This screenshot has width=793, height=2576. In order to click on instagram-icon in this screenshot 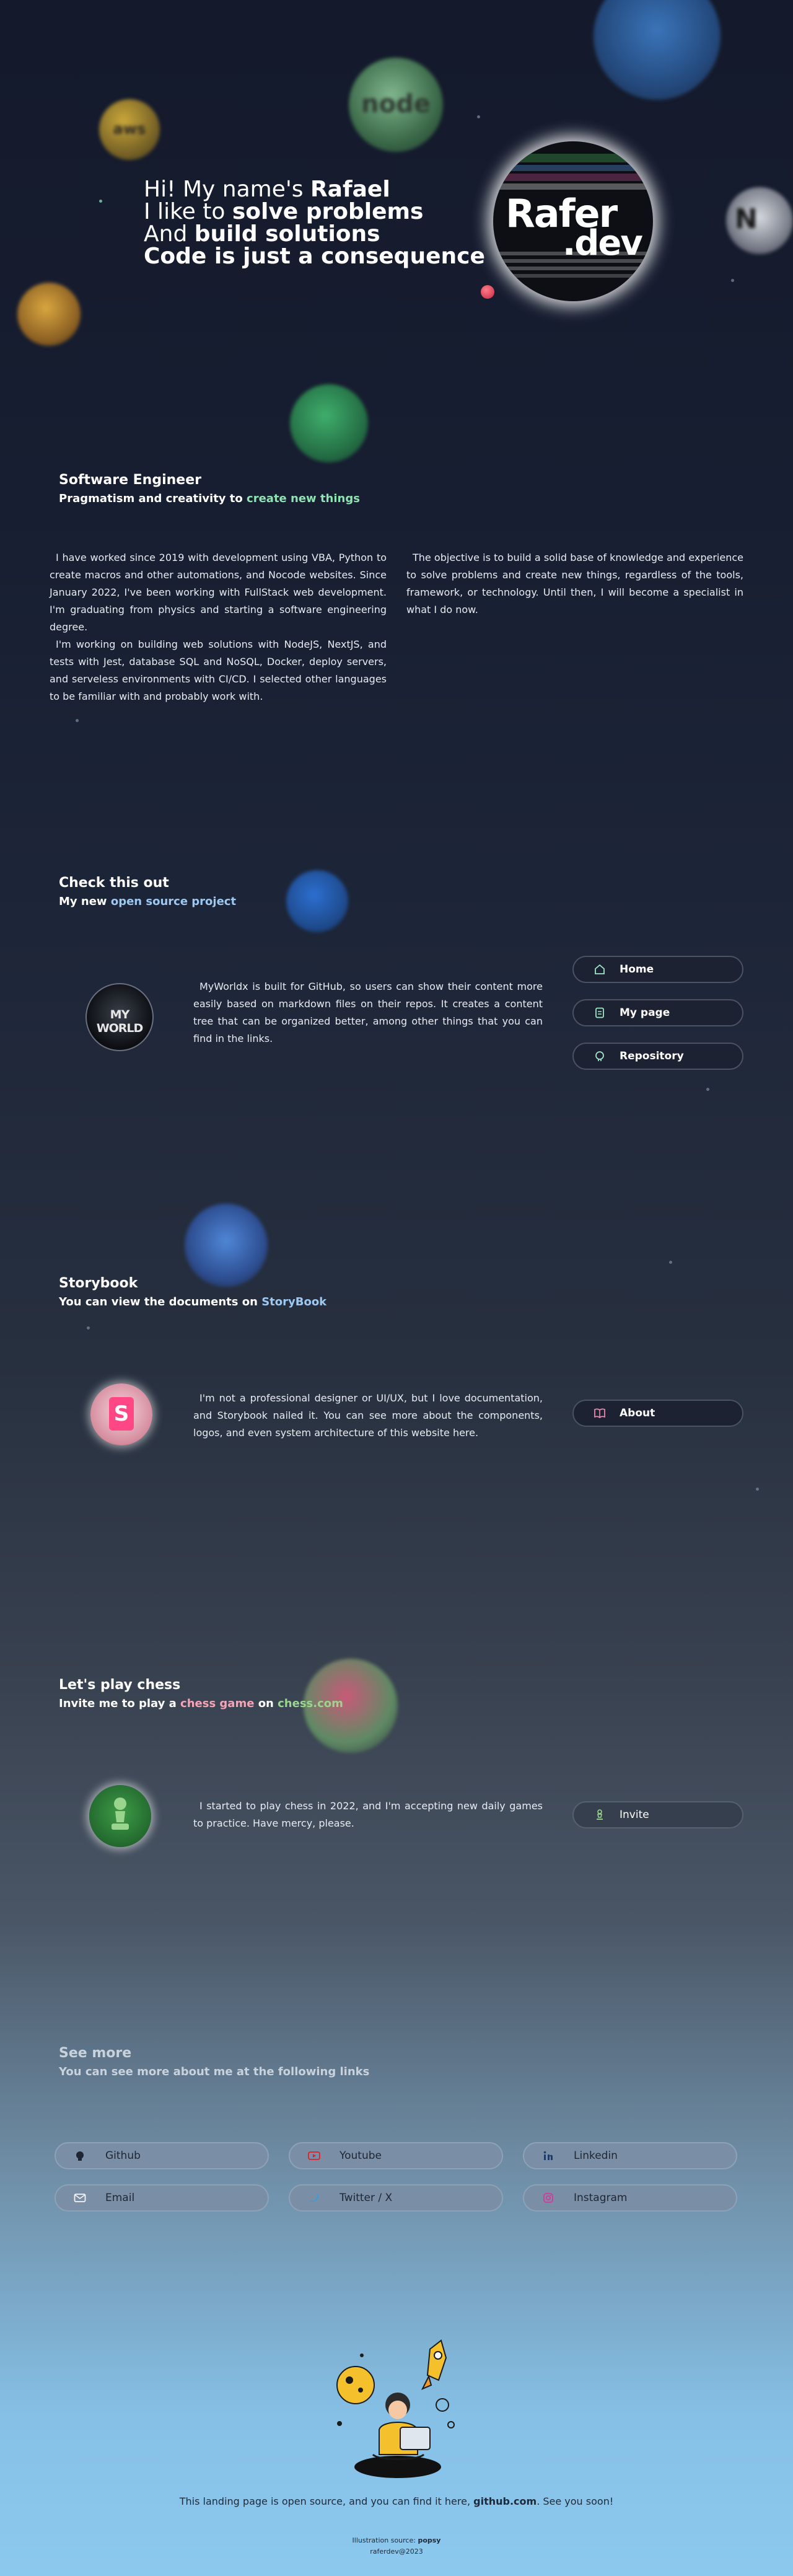, I will do `click(548, 2198)`.